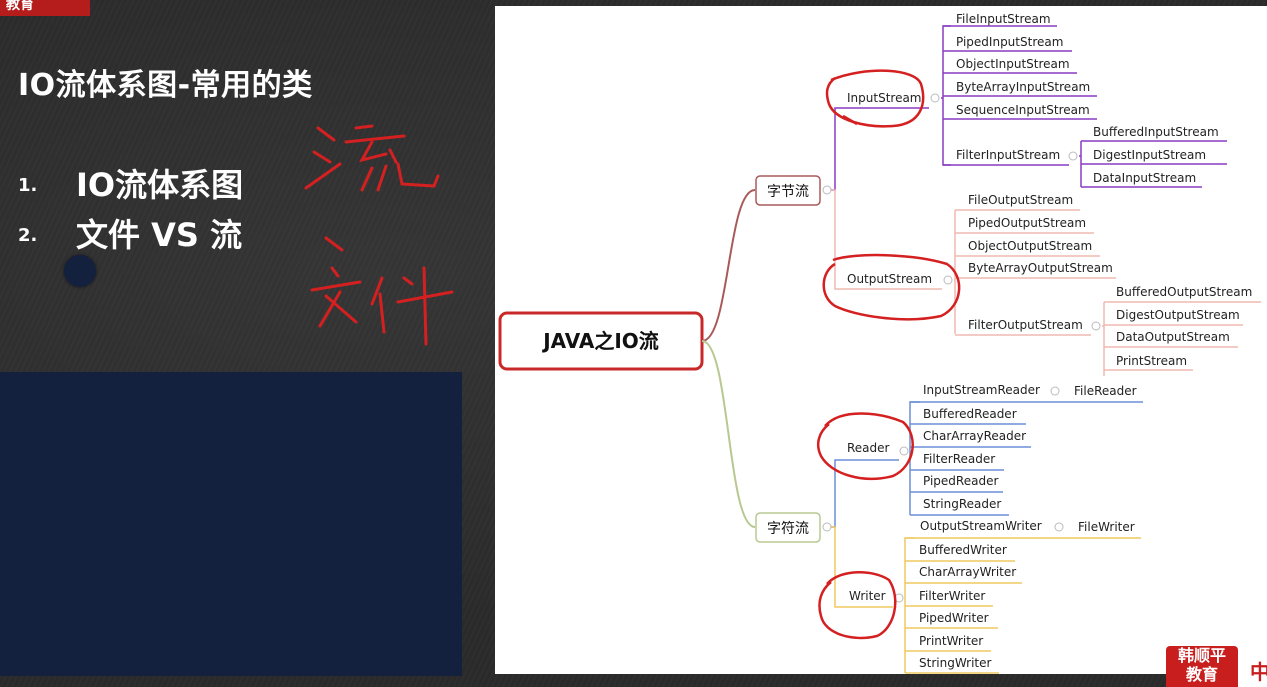 This screenshot has width=1267, height=687. I want to click on filter-output-child: PrintStream, so click(1151, 361).